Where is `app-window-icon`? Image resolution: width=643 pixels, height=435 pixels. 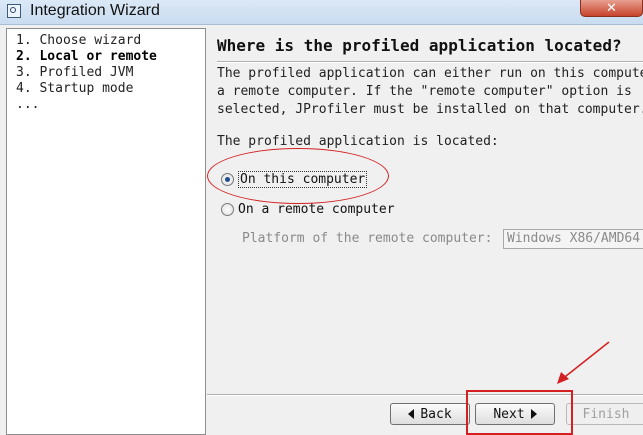 app-window-icon is located at coordinates (14, 11).